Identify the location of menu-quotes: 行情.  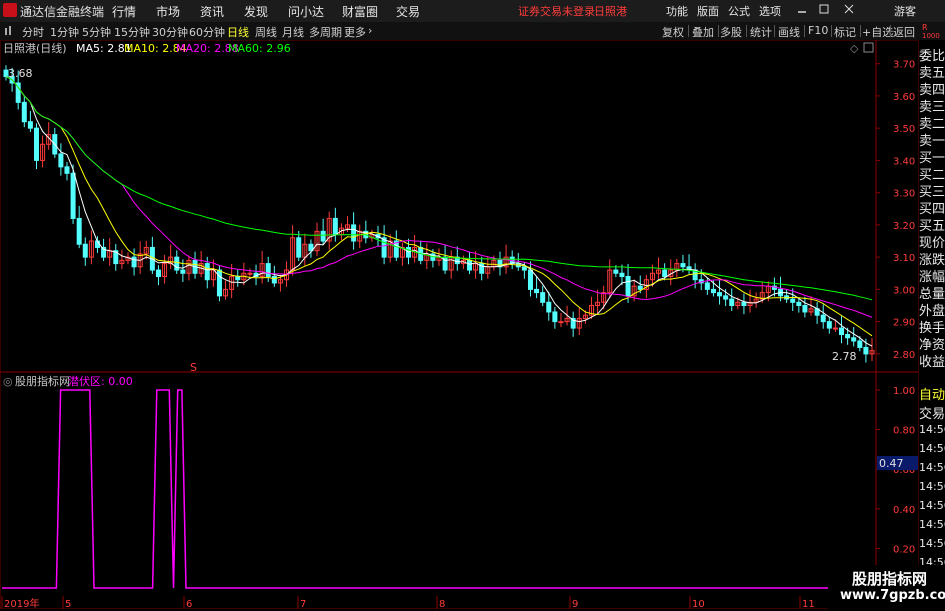
(124, 11).